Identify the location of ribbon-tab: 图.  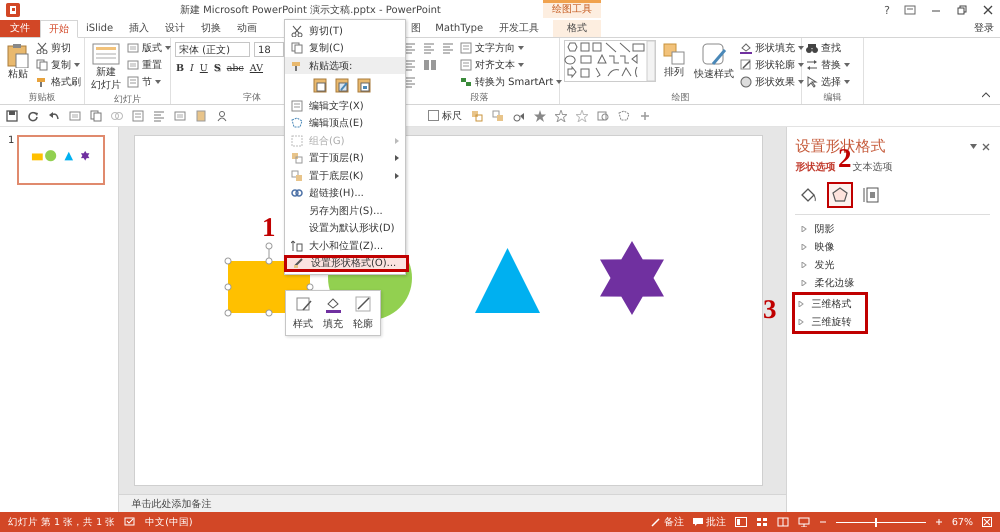
(416, 28).